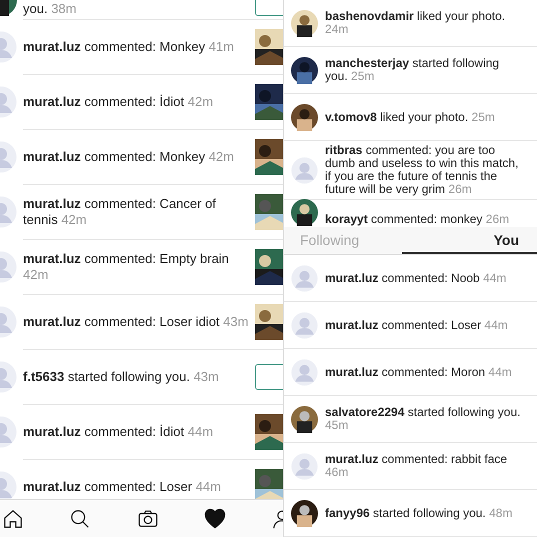  I want to click on notification-text: murat.luz commented: Cancer of tennis 42m, so click(120, 212).